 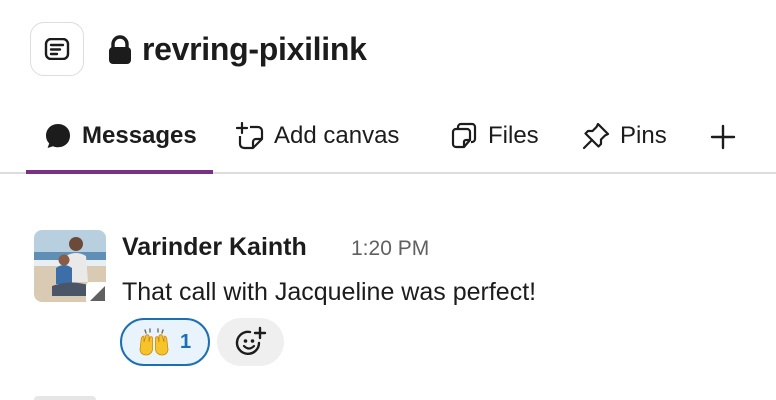 I want to click on message-sender: Varinder Kainth, so click(x=214, y=247).